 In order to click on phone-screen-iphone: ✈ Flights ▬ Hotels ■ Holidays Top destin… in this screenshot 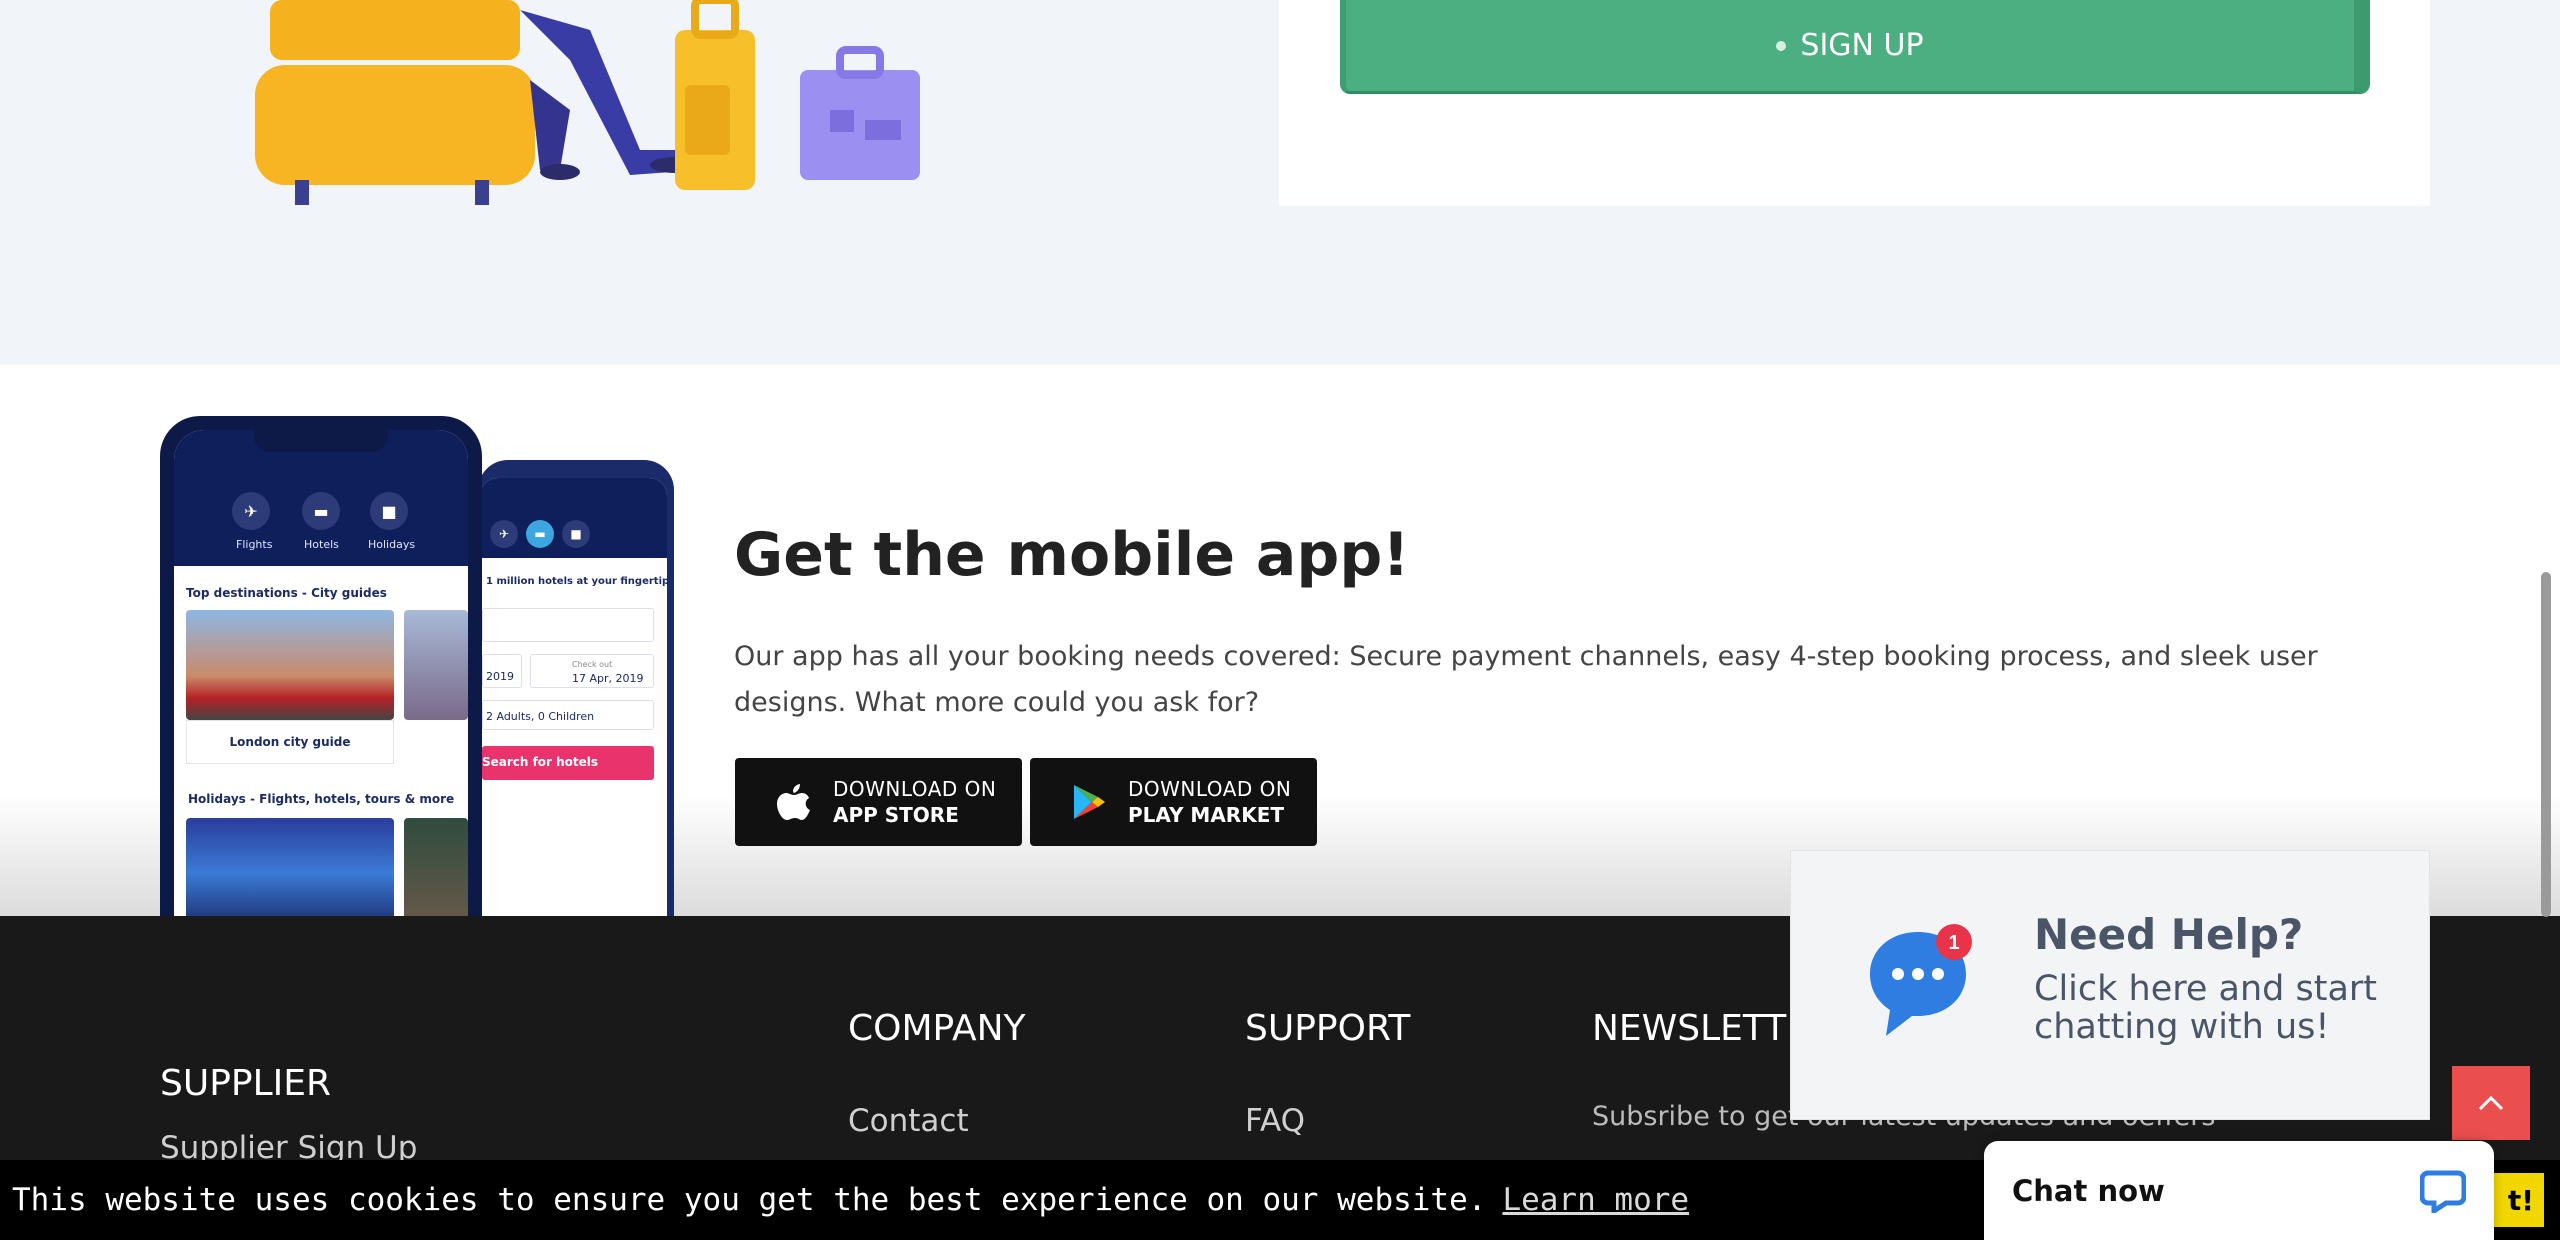, I will do `click(321, 673)`.